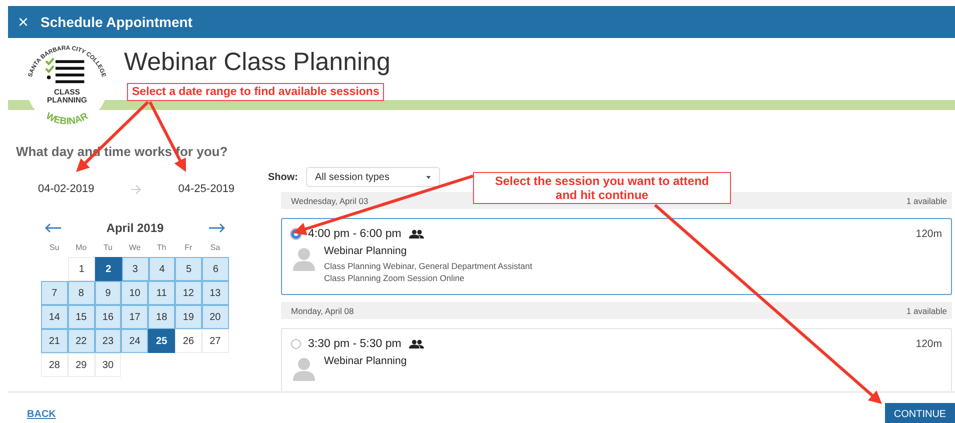  Describe the element at coordinates (188, 293) in the screenshot. I see `calendar-day: 12` at that location.